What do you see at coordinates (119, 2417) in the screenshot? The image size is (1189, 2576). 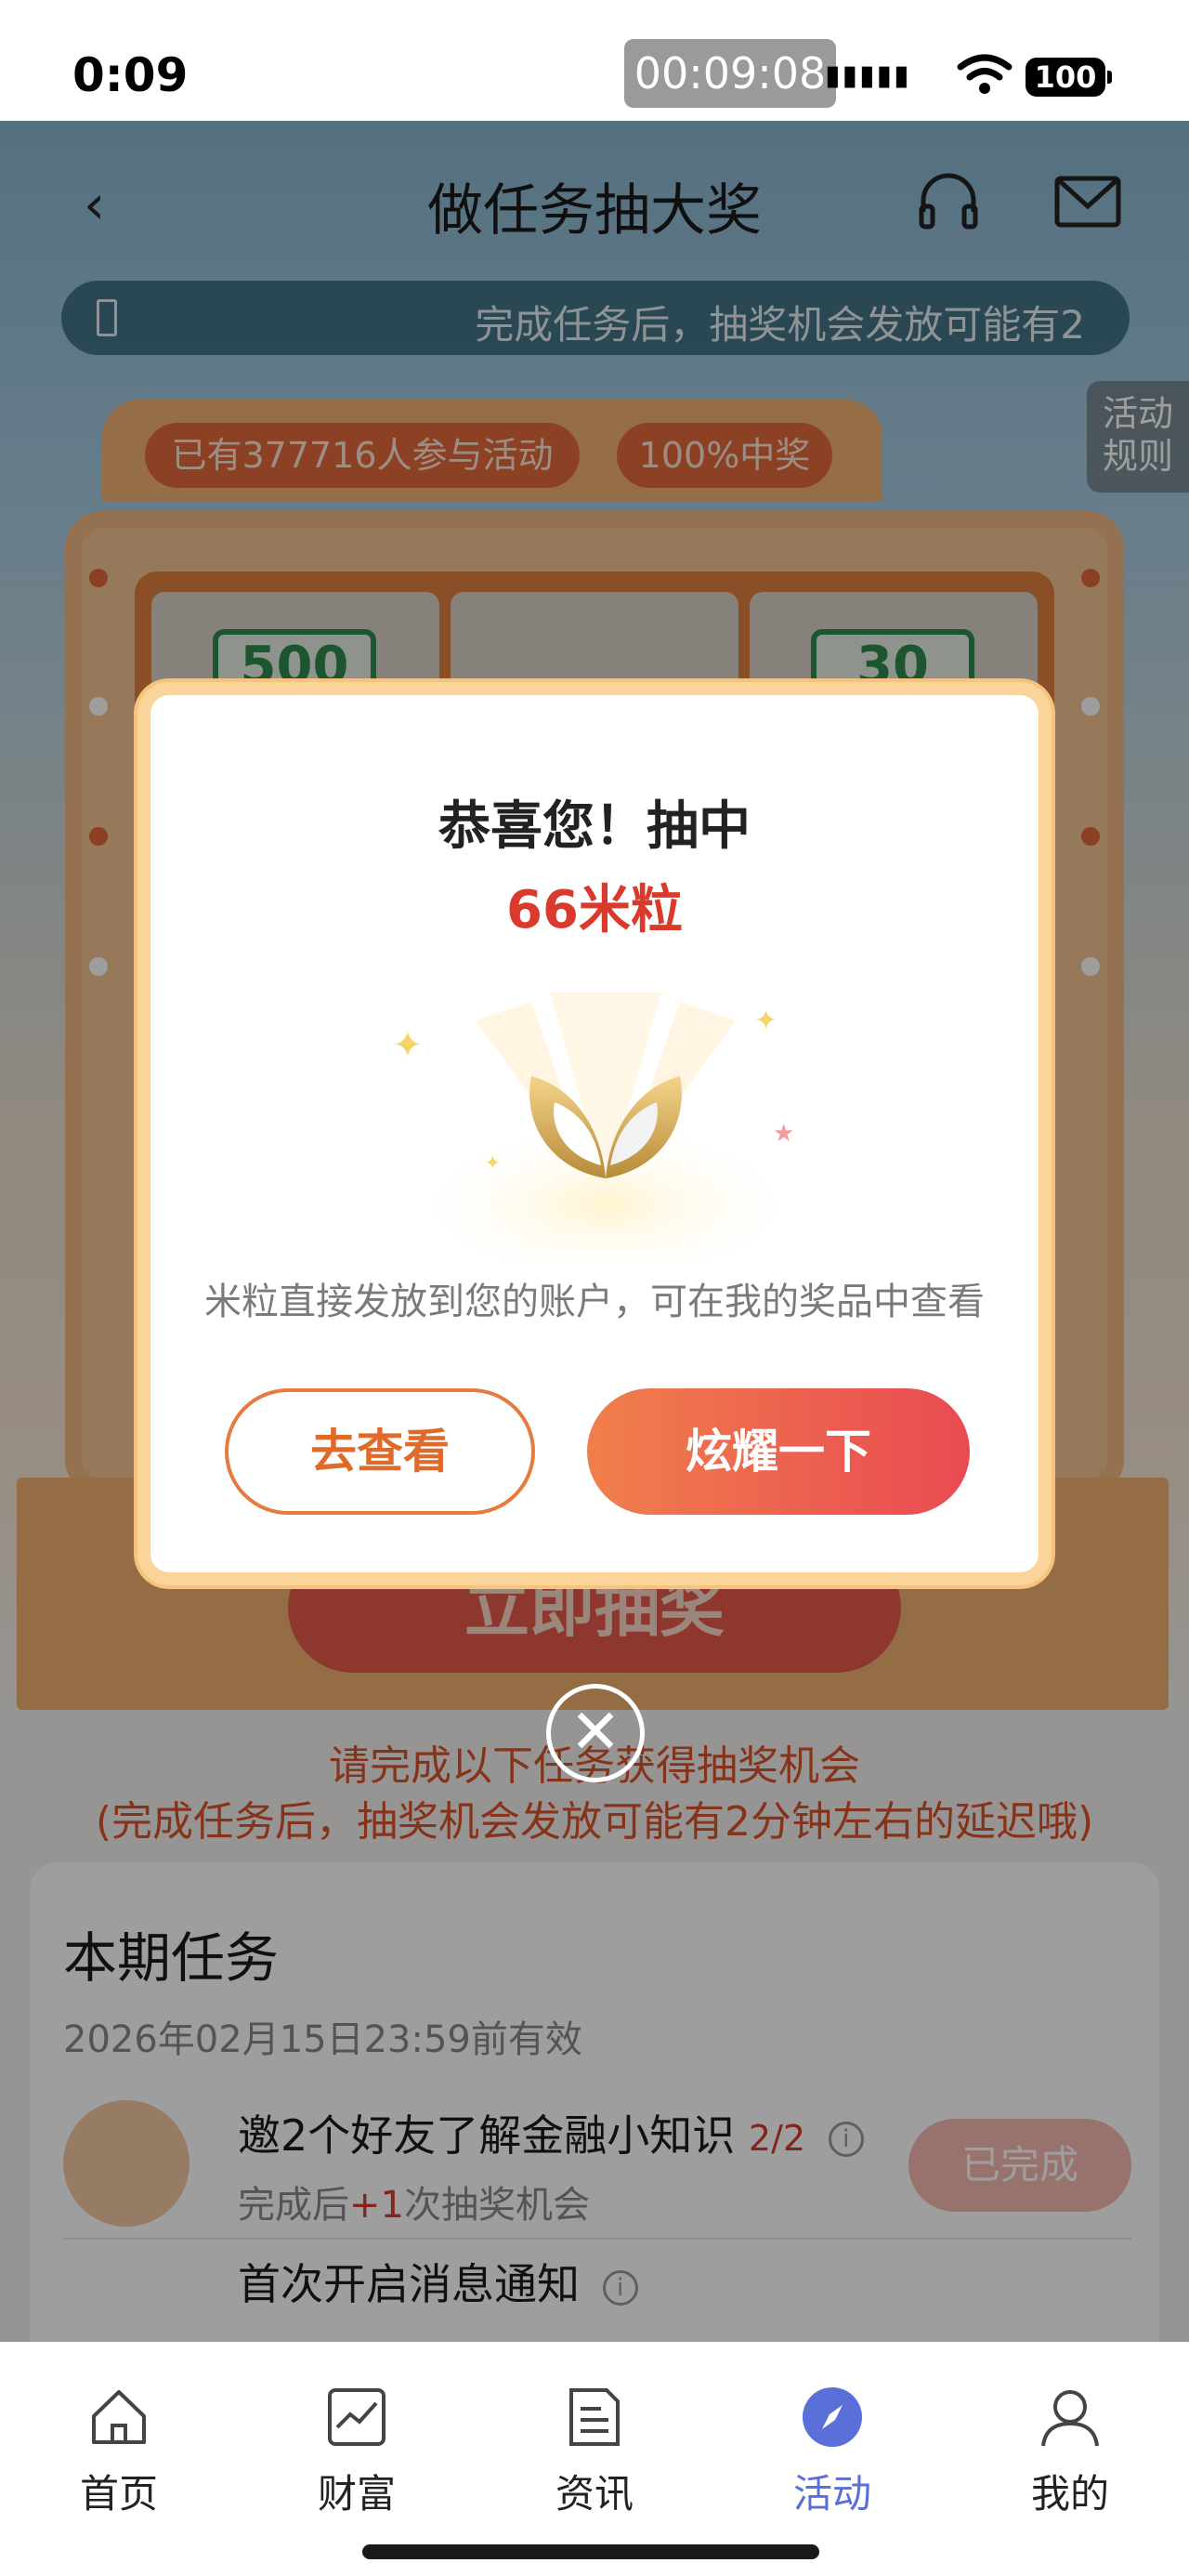 I see `home-icon` at bounding box center [119, 2417].